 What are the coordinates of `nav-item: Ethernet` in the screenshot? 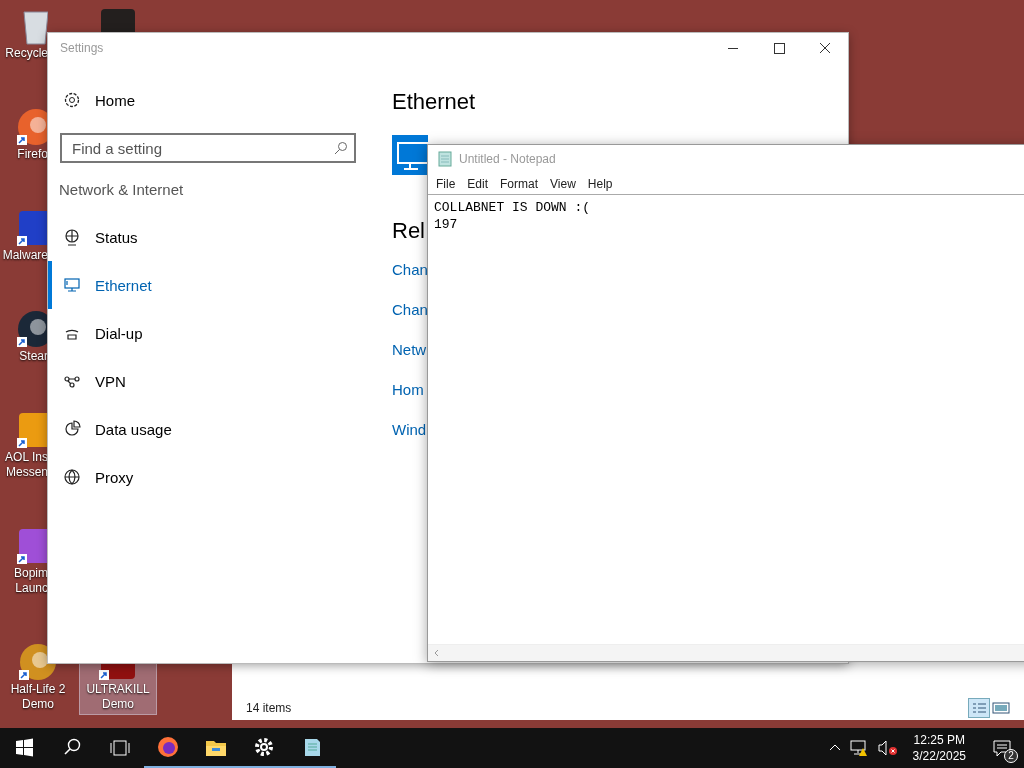 It's located at (220, 285).